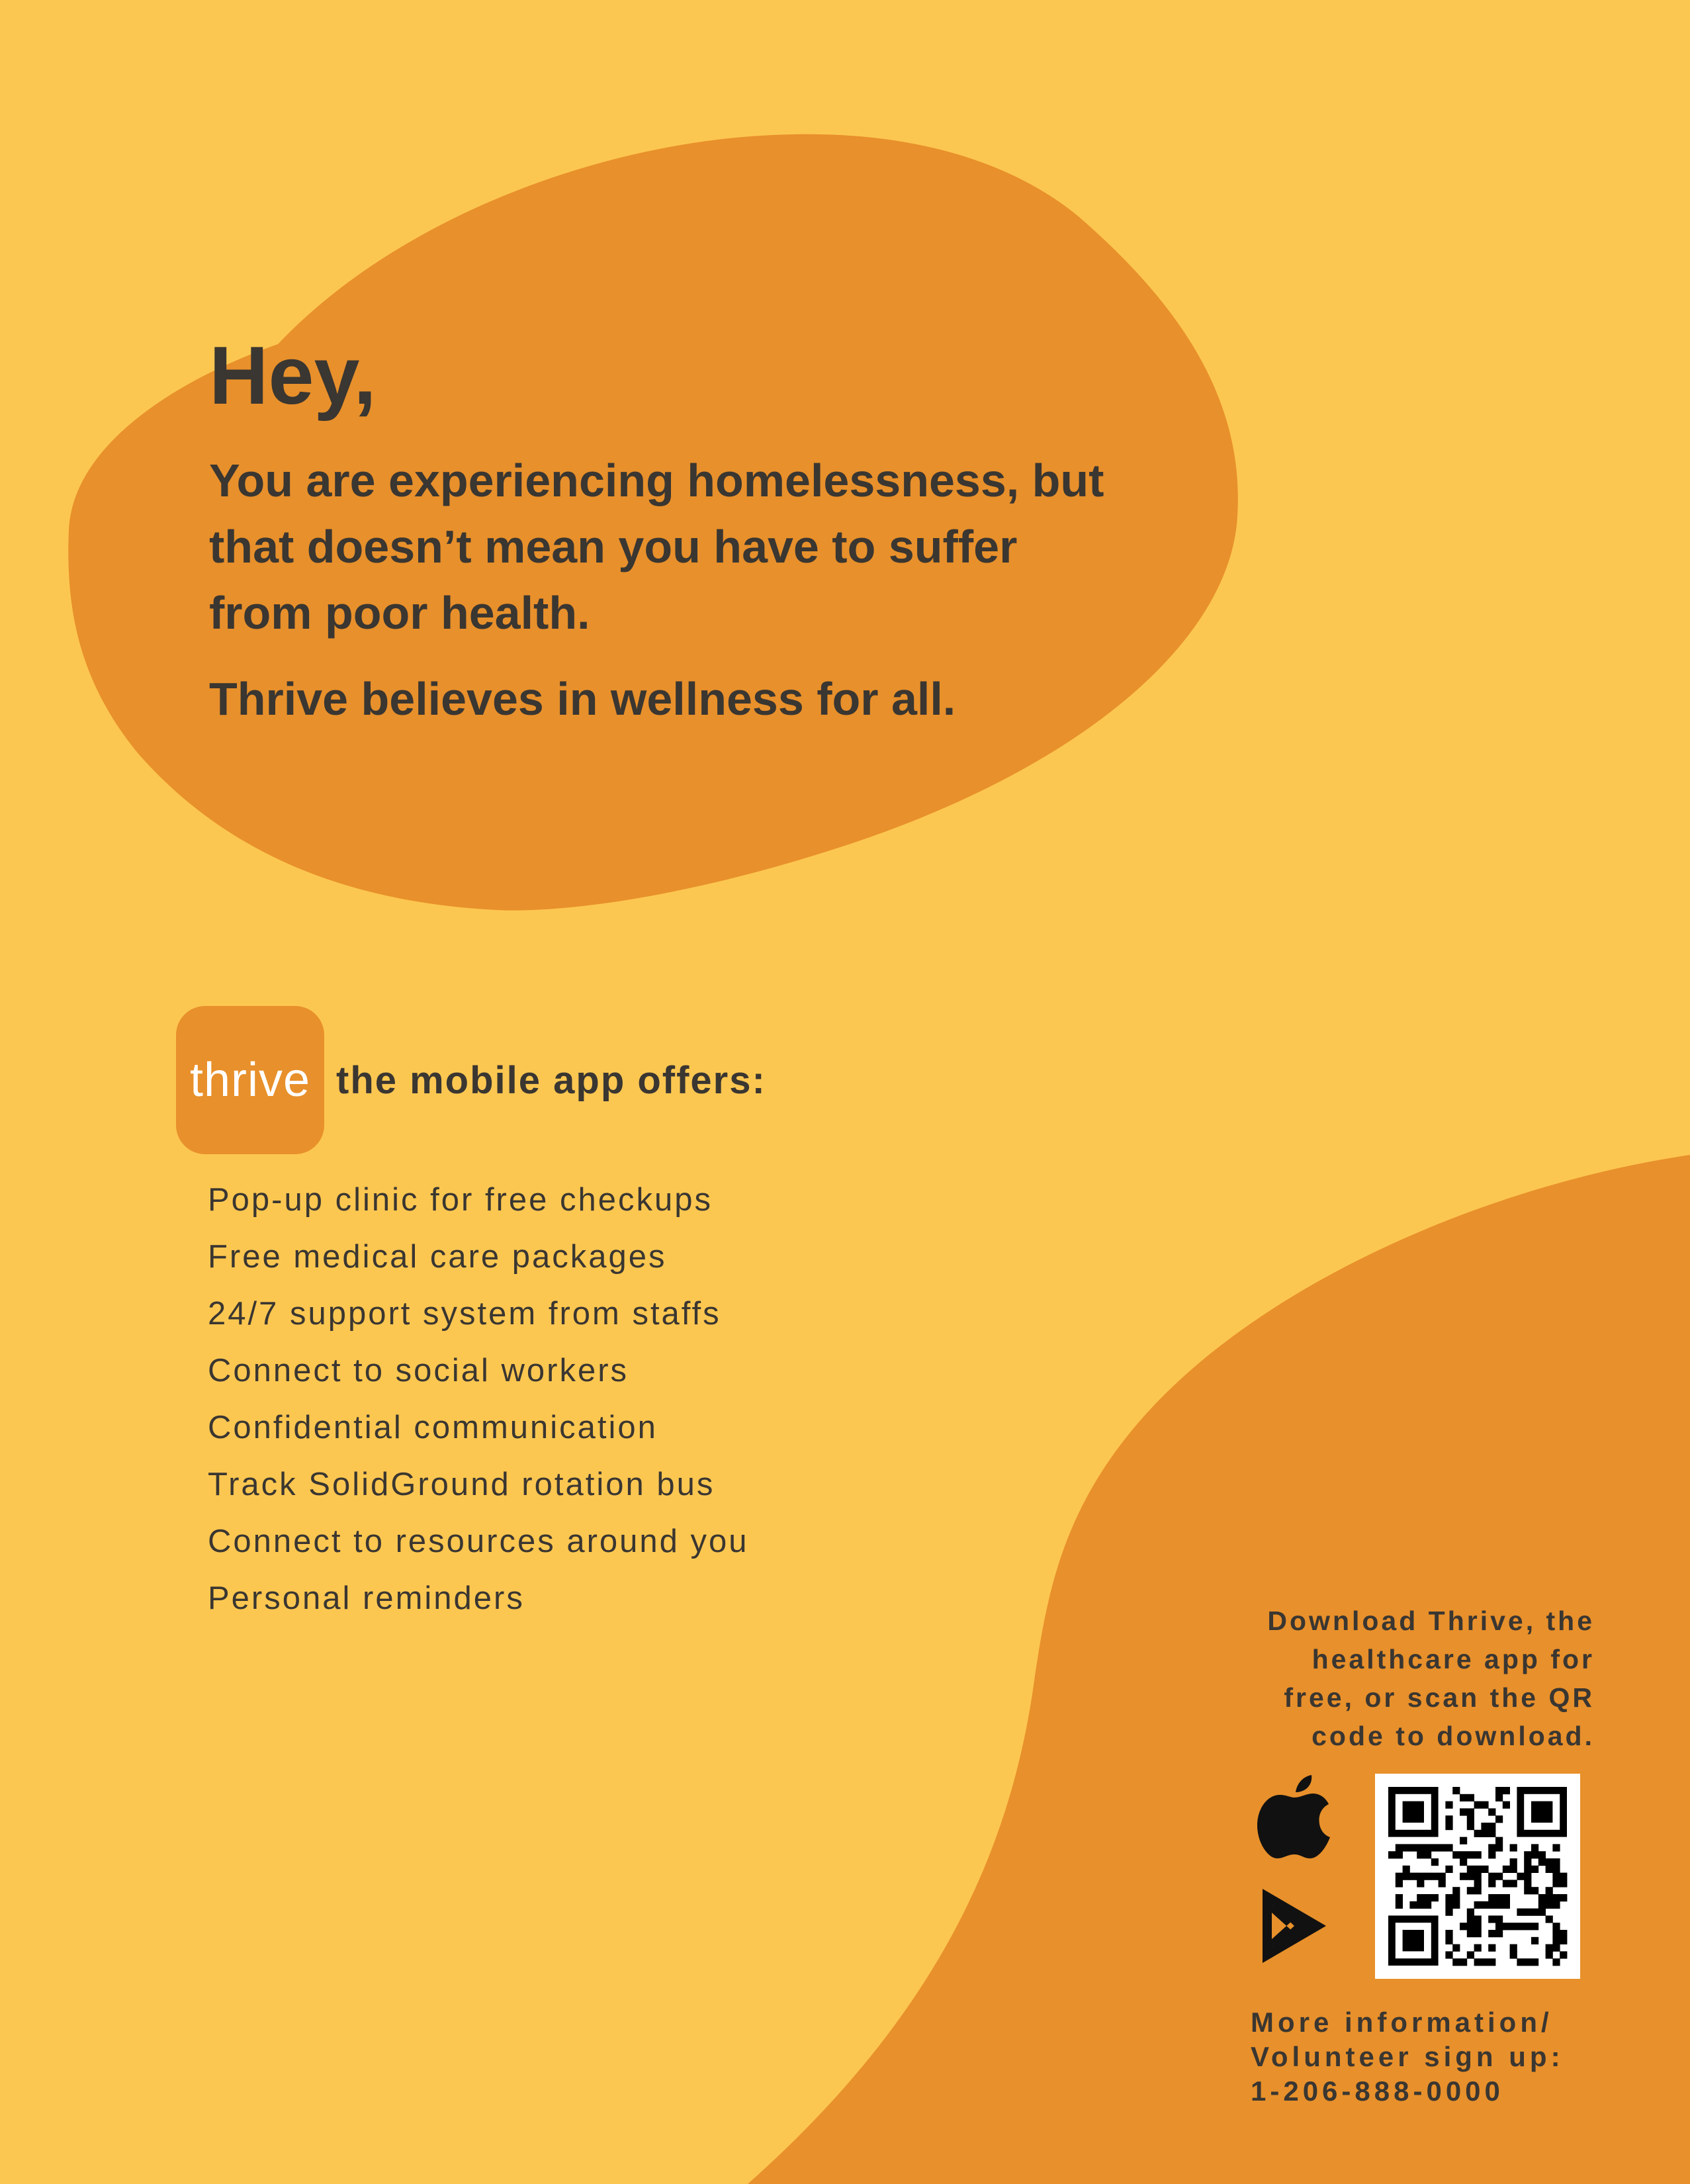  What do you see at coordinates (1407, 2056) in the screenshot?
I see `contact-line: Volunteer sign up:` at bounding box center [1407, 2056].